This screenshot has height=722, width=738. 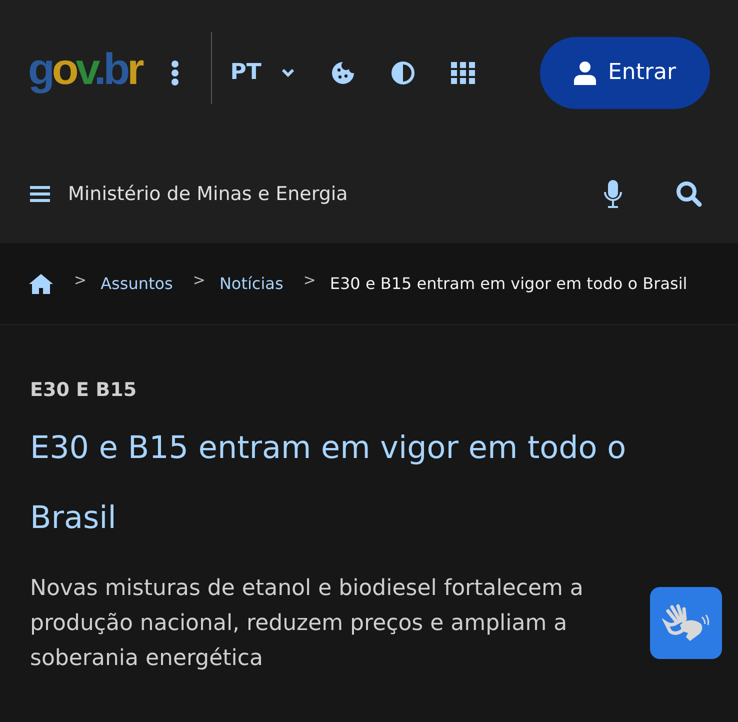 What do you see at coordinates (463, 72) in the screenshot?
I see `apps-grid-icon` at bounding box center [463, 72].